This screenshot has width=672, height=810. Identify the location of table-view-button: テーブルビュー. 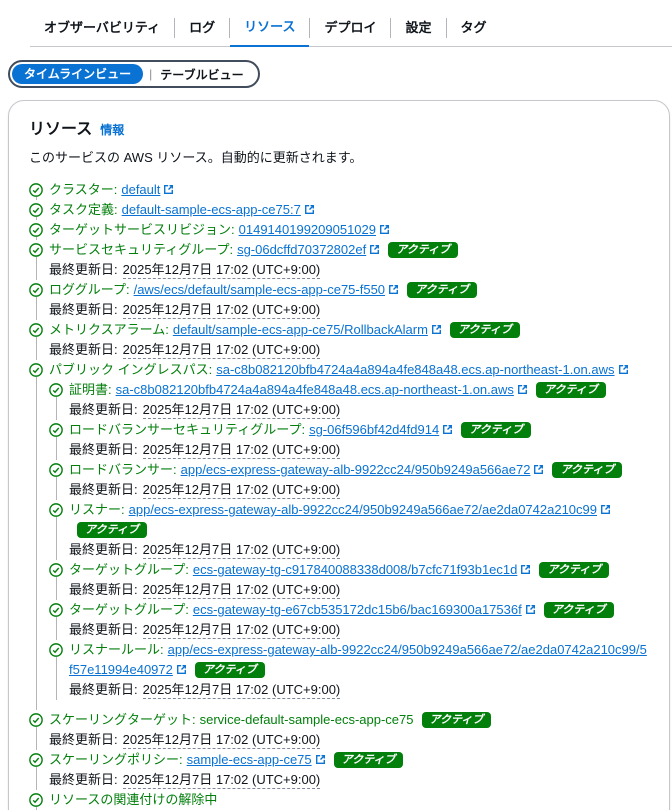
(204, 74).